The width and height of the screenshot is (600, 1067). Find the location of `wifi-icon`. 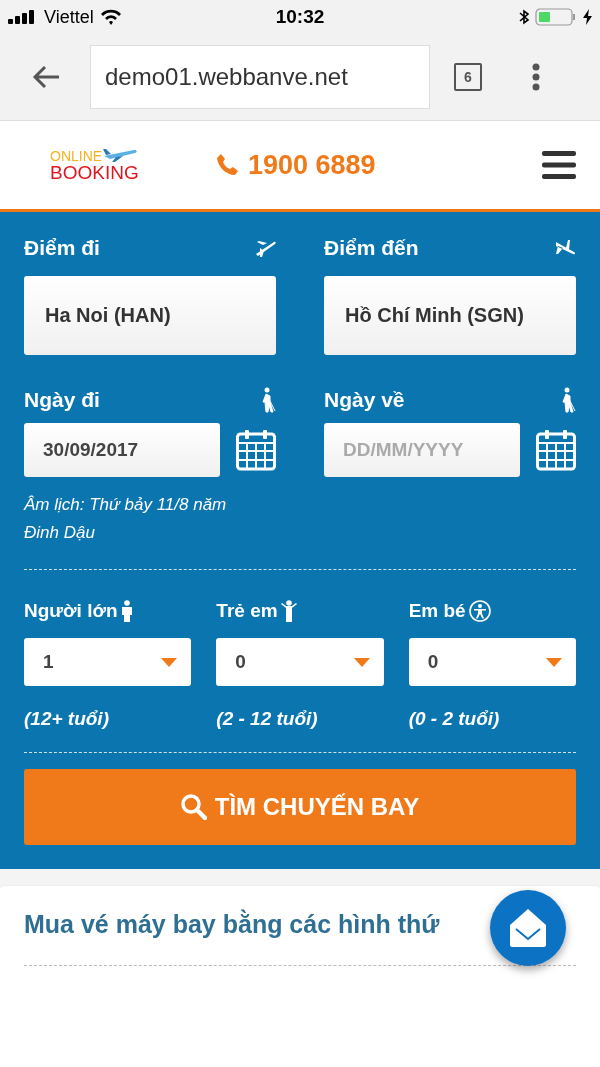

wifi-icon is located at coordinates (110, 17).